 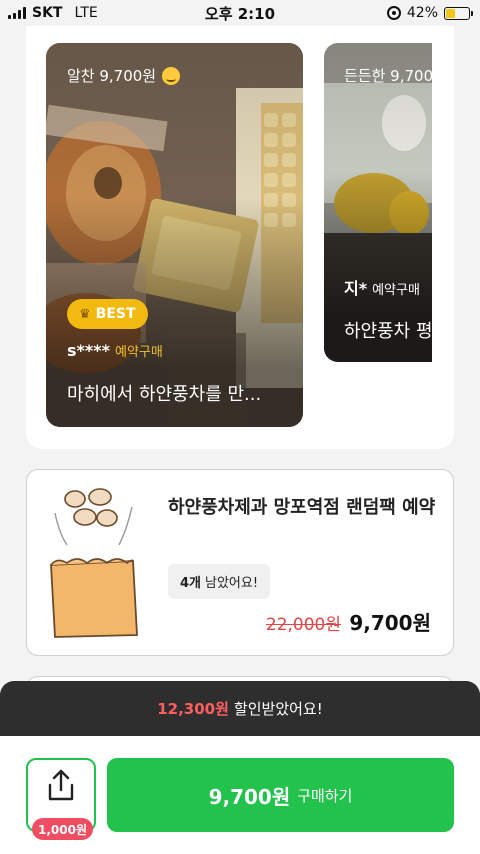 I want to click on buy-button: 9,700원 구매하기, so click(x=280, y=795).